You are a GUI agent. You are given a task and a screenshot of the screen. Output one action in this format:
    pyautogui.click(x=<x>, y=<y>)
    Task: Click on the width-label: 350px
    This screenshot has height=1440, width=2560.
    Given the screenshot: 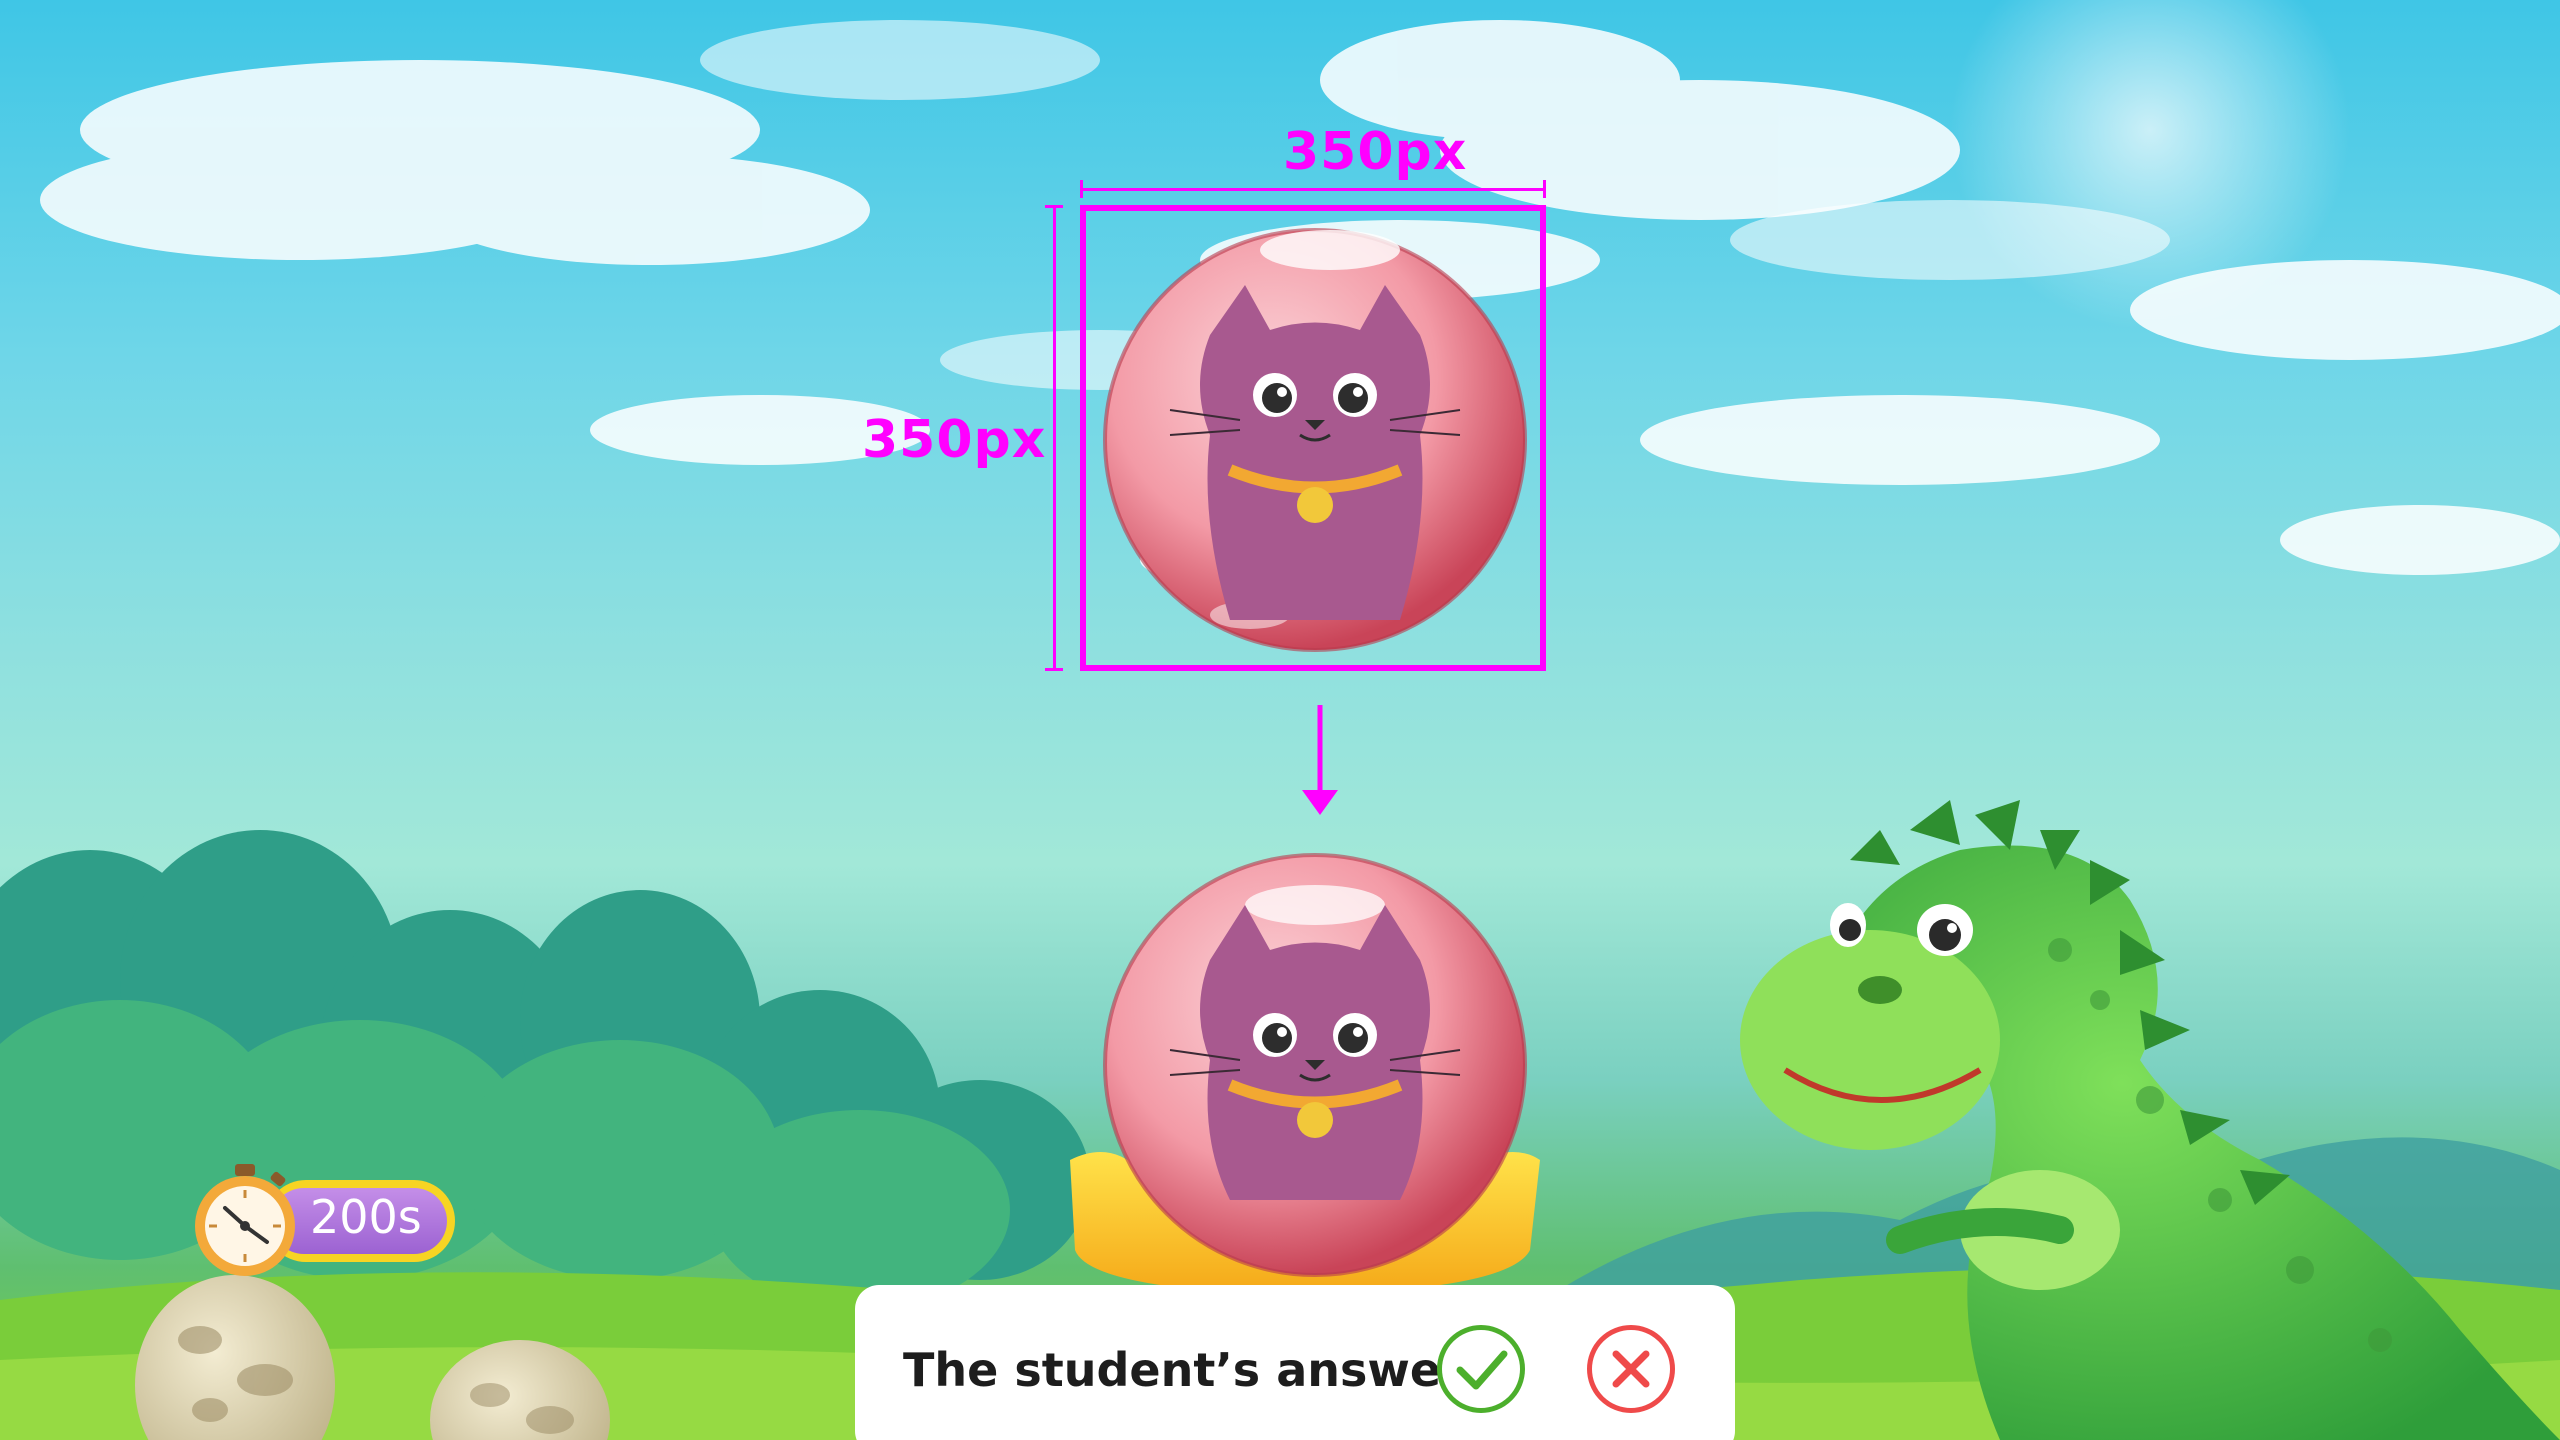 What is the action you would take?
    pyautogui.click(x=1375, y=152)
    